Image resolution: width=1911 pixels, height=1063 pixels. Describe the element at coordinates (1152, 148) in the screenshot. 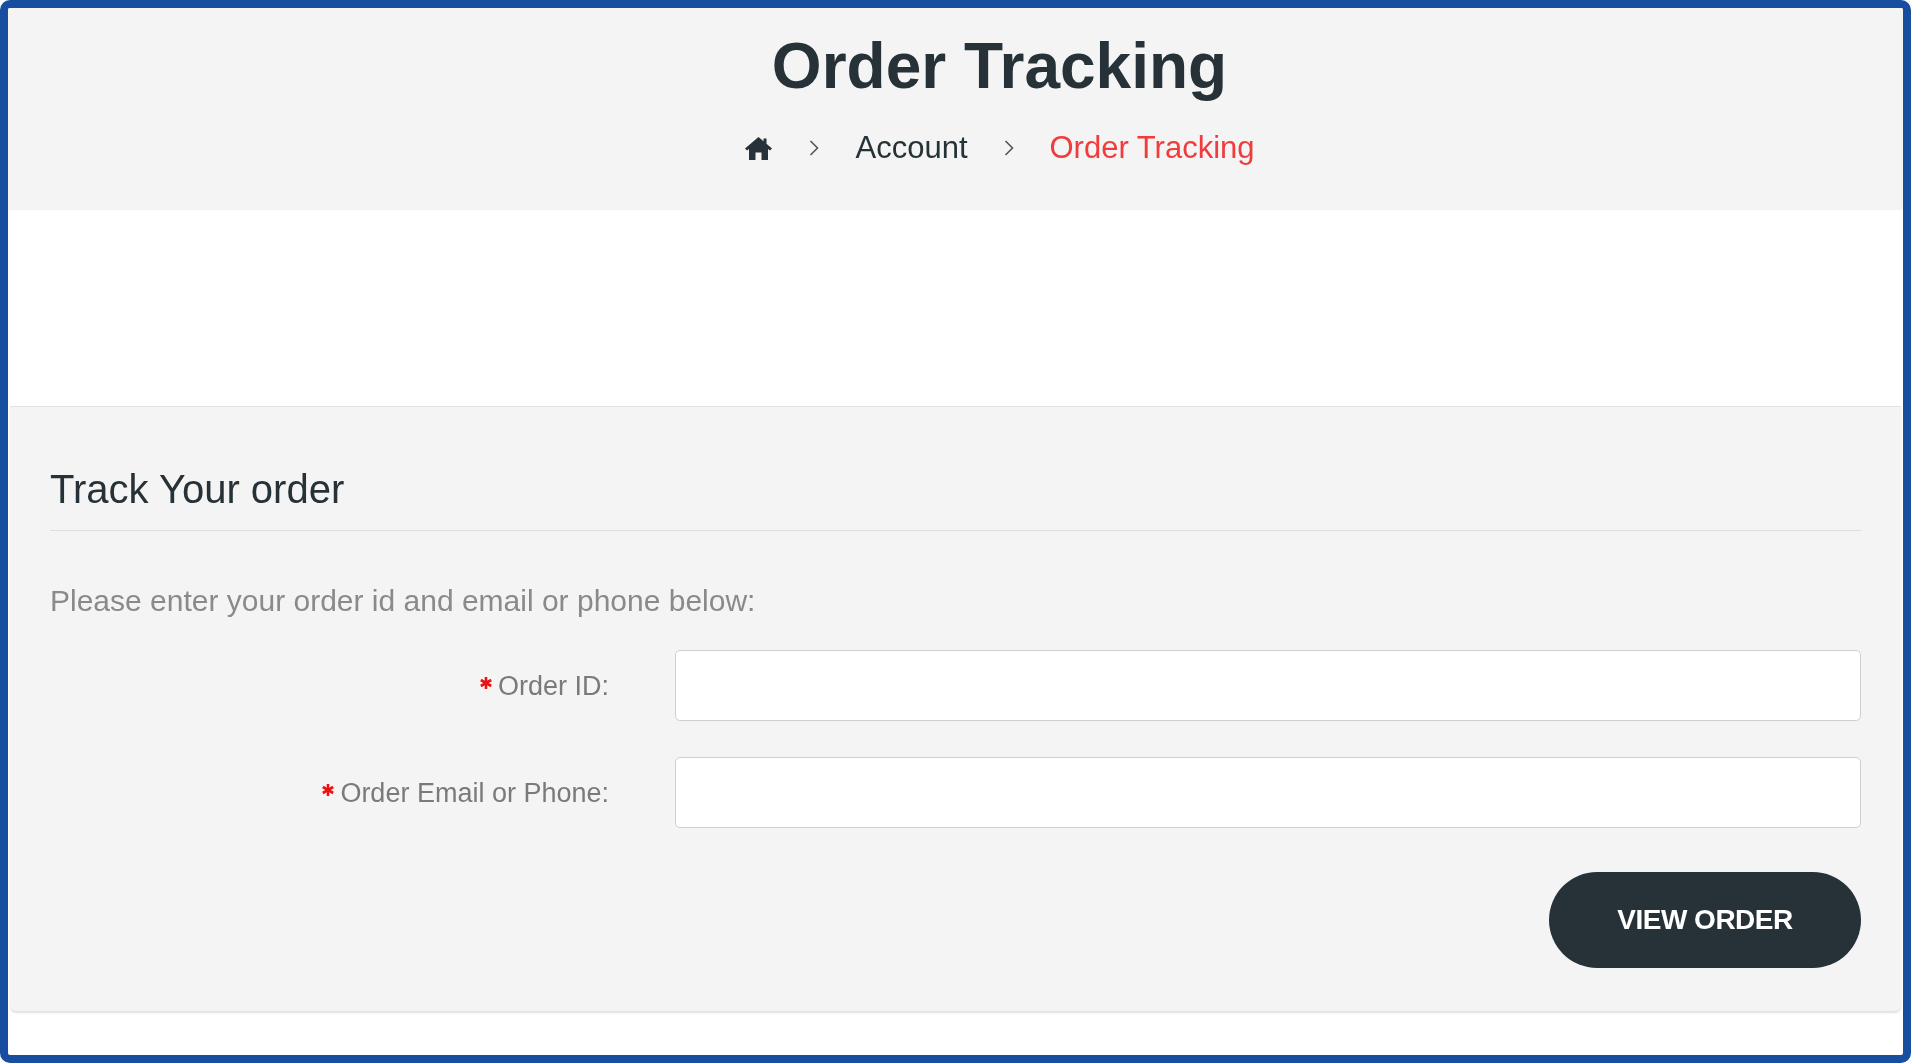

I see `breadcrumb-current: Order Tracking` at that location.